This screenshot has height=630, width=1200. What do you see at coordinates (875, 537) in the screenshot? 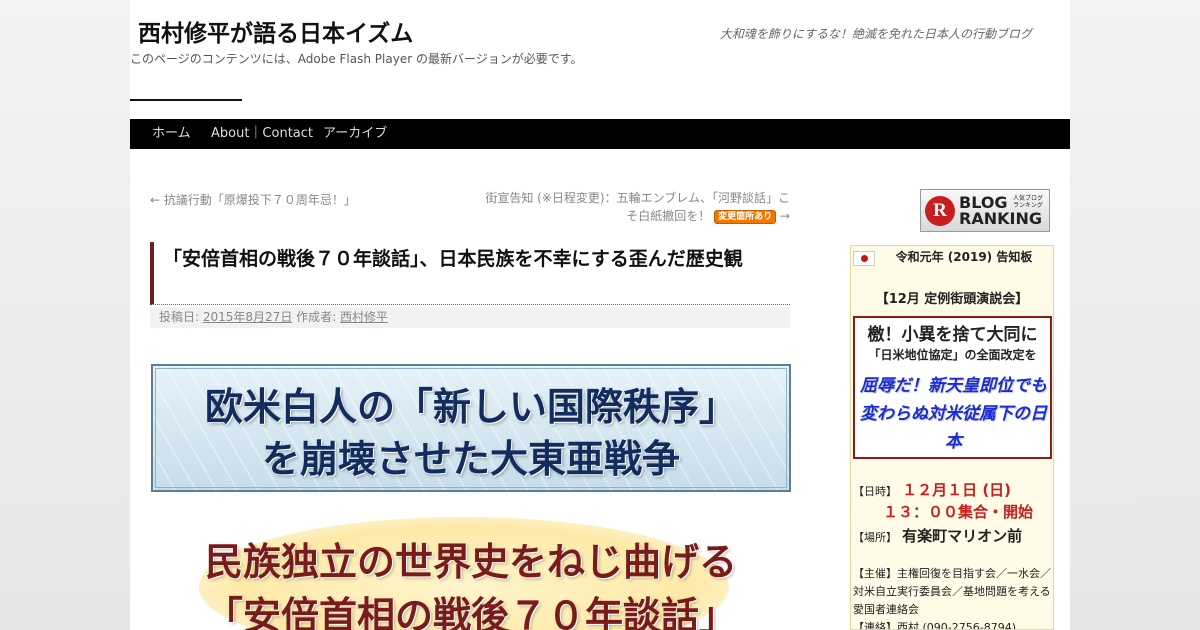
I see `place-label: 【場所】` at bounding box center [875, 537].